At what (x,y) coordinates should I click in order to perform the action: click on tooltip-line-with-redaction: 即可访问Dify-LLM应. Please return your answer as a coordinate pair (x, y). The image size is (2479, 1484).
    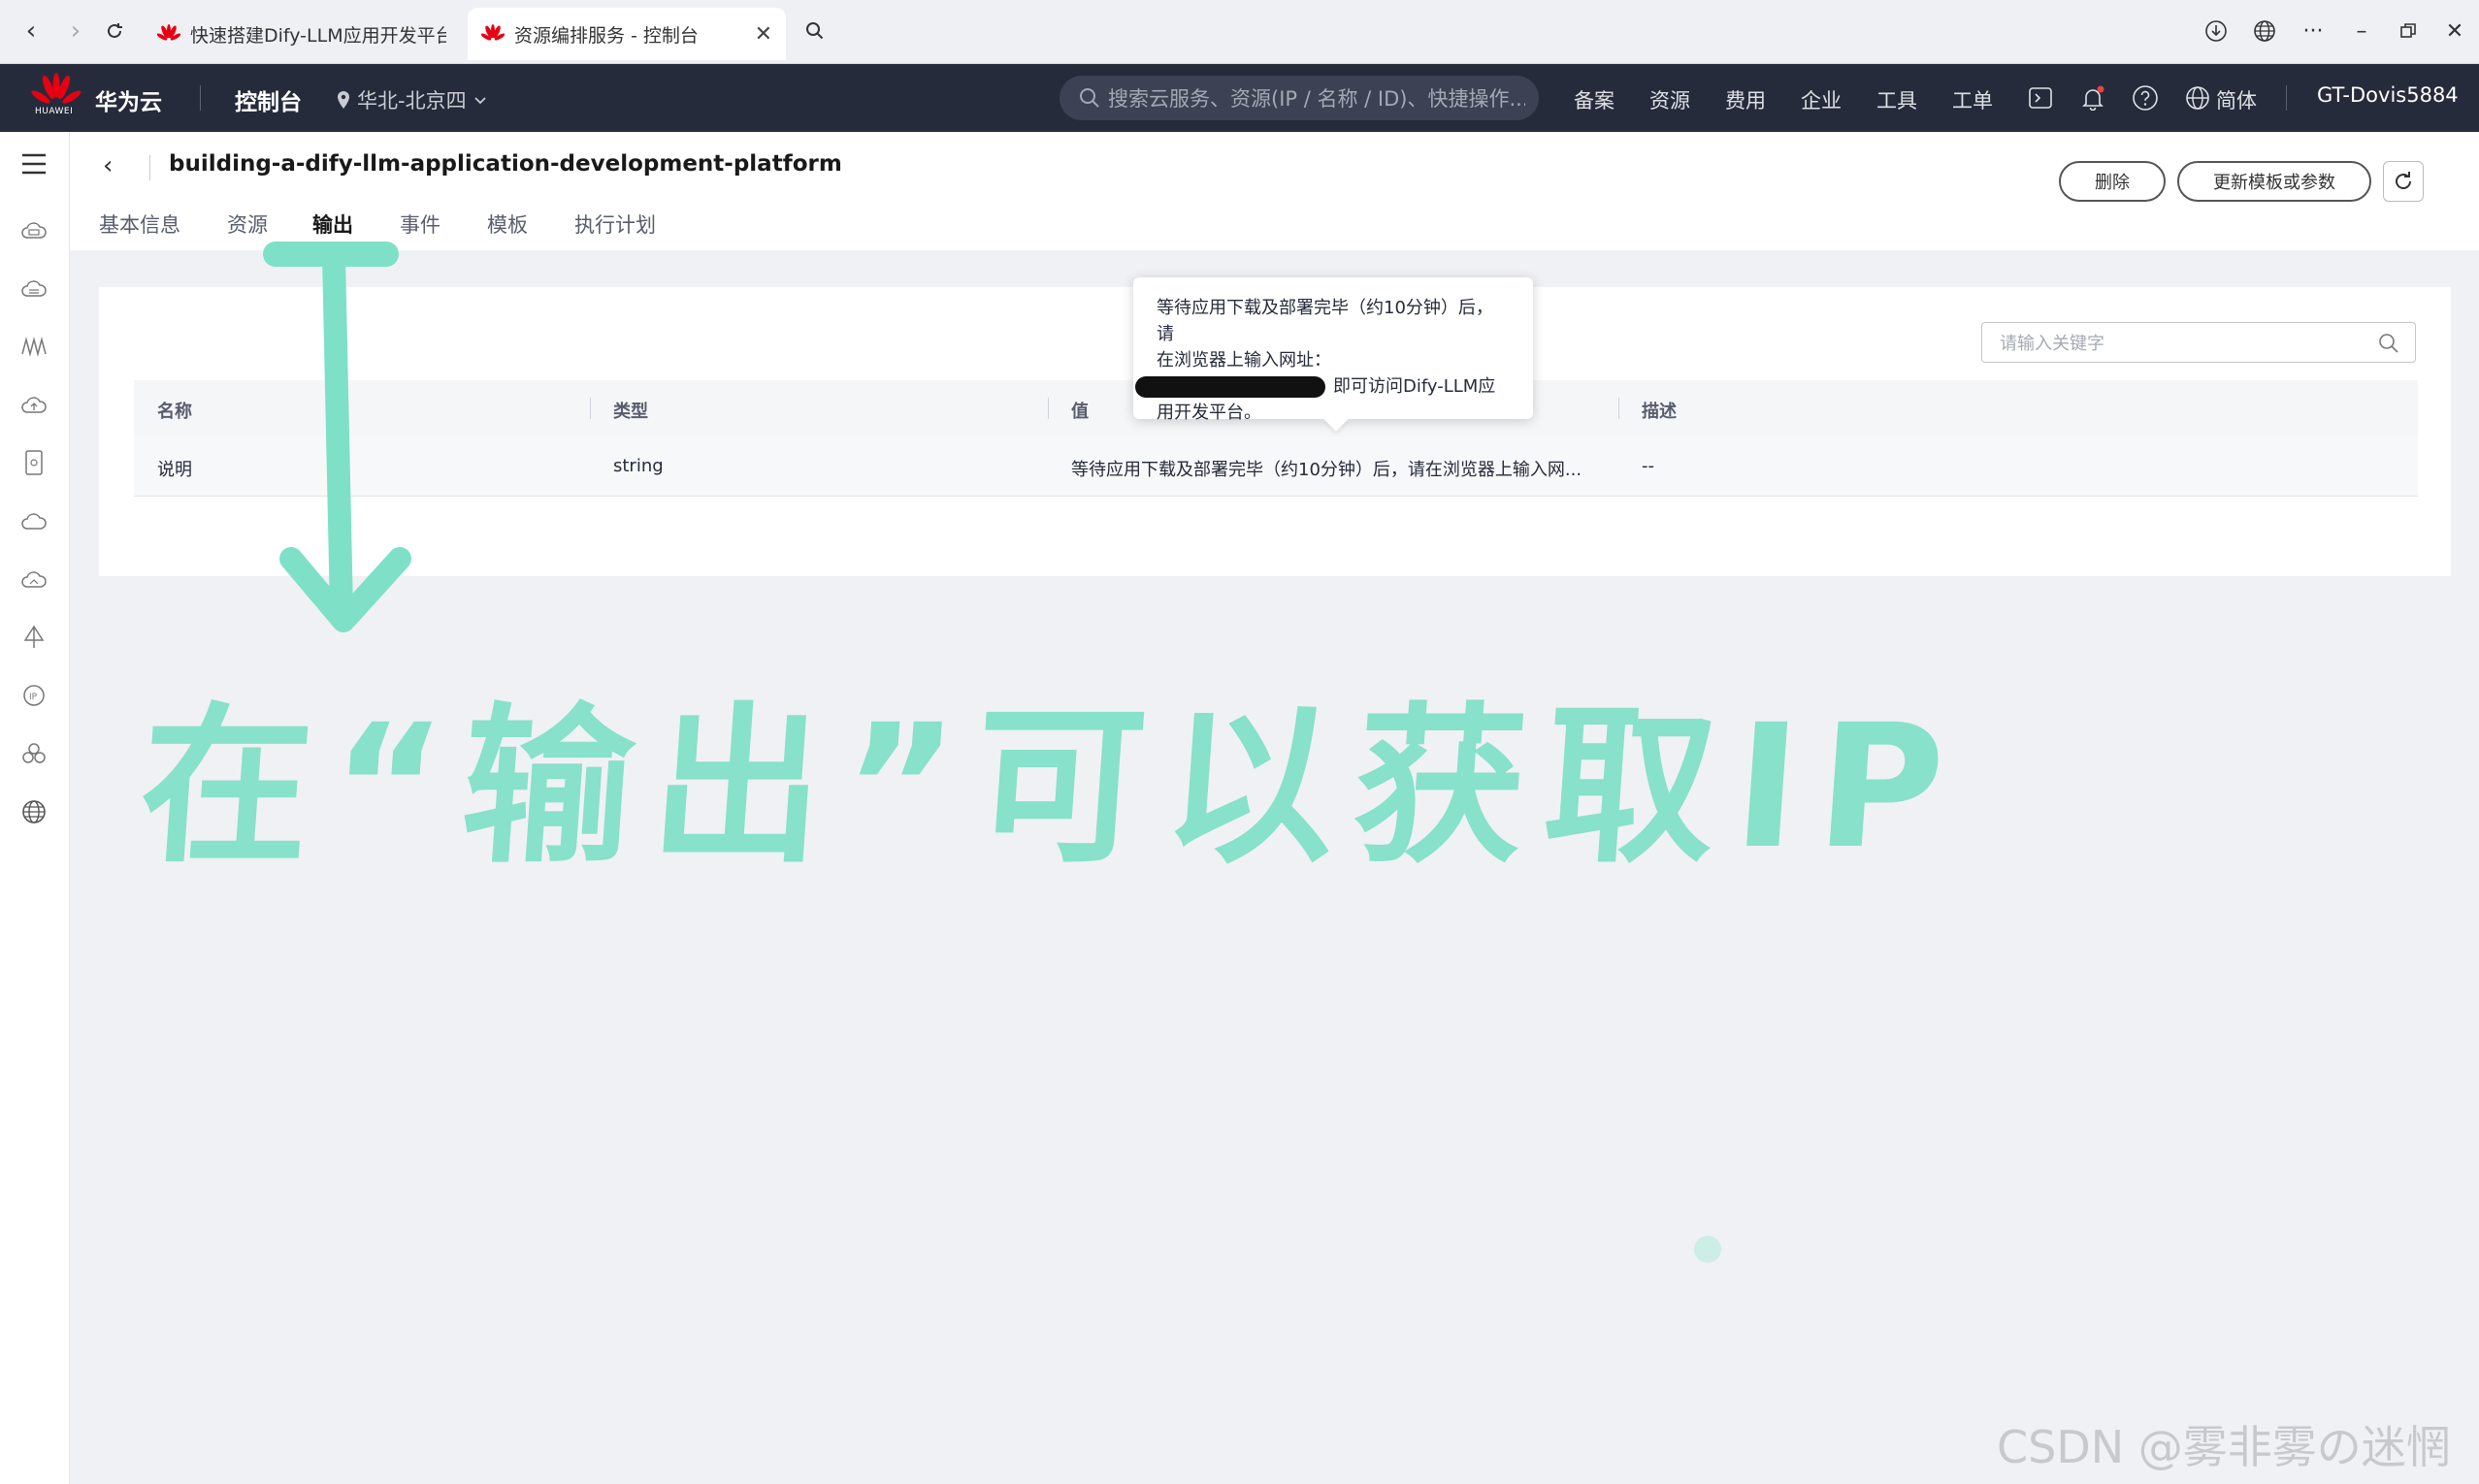
    Looking at the image, I should click on (1322, 386).